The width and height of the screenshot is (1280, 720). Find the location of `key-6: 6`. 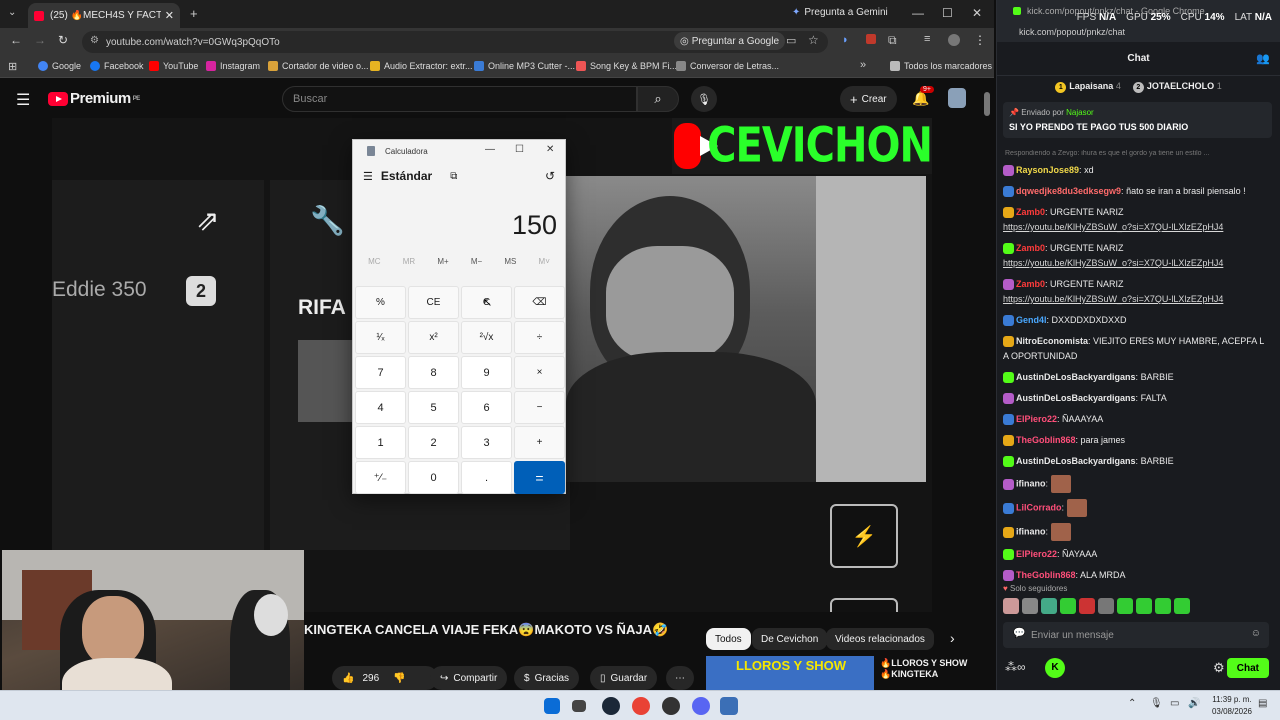

key-6: 6 is located at coordinates (486, 407).